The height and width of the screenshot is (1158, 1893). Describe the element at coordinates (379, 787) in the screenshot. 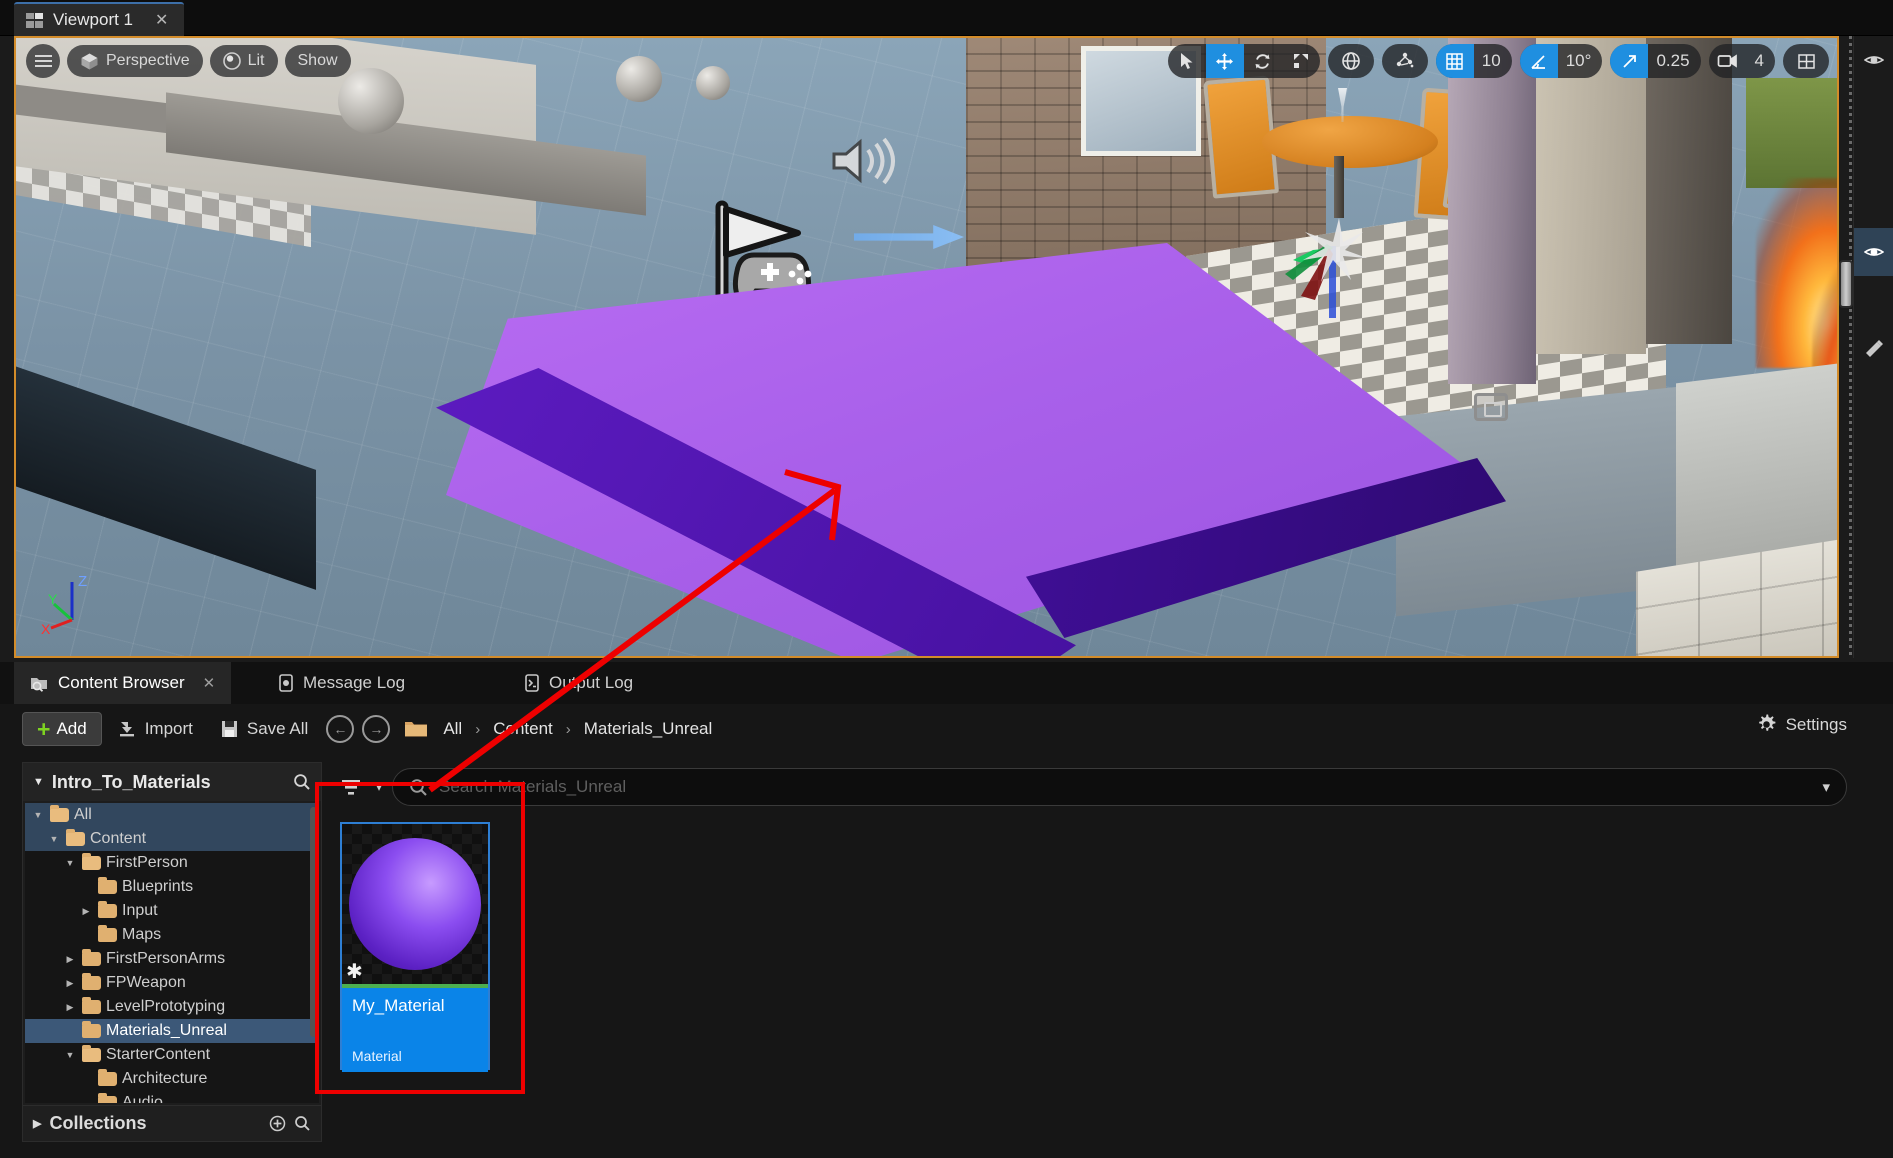

I see `filter-chevron-down-icon: ▾` at that location.